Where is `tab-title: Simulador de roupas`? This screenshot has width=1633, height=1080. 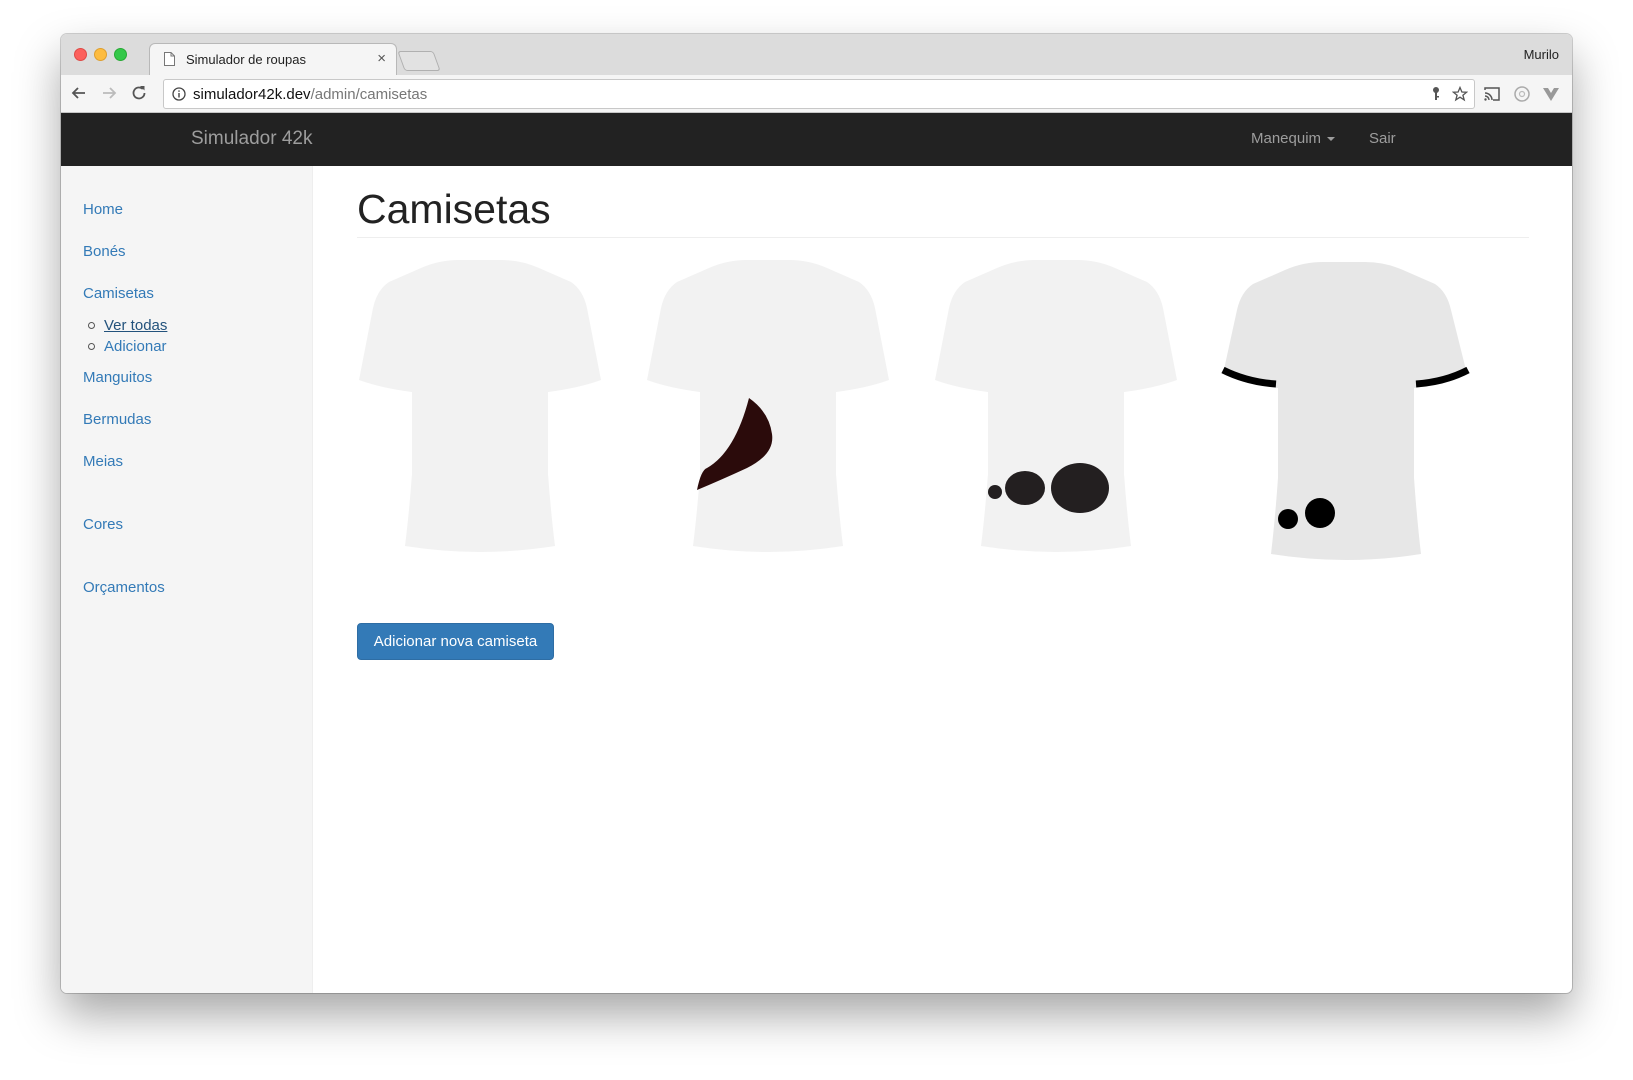 tab-title: Simulador de roupas is located at coordinates (246, 59).